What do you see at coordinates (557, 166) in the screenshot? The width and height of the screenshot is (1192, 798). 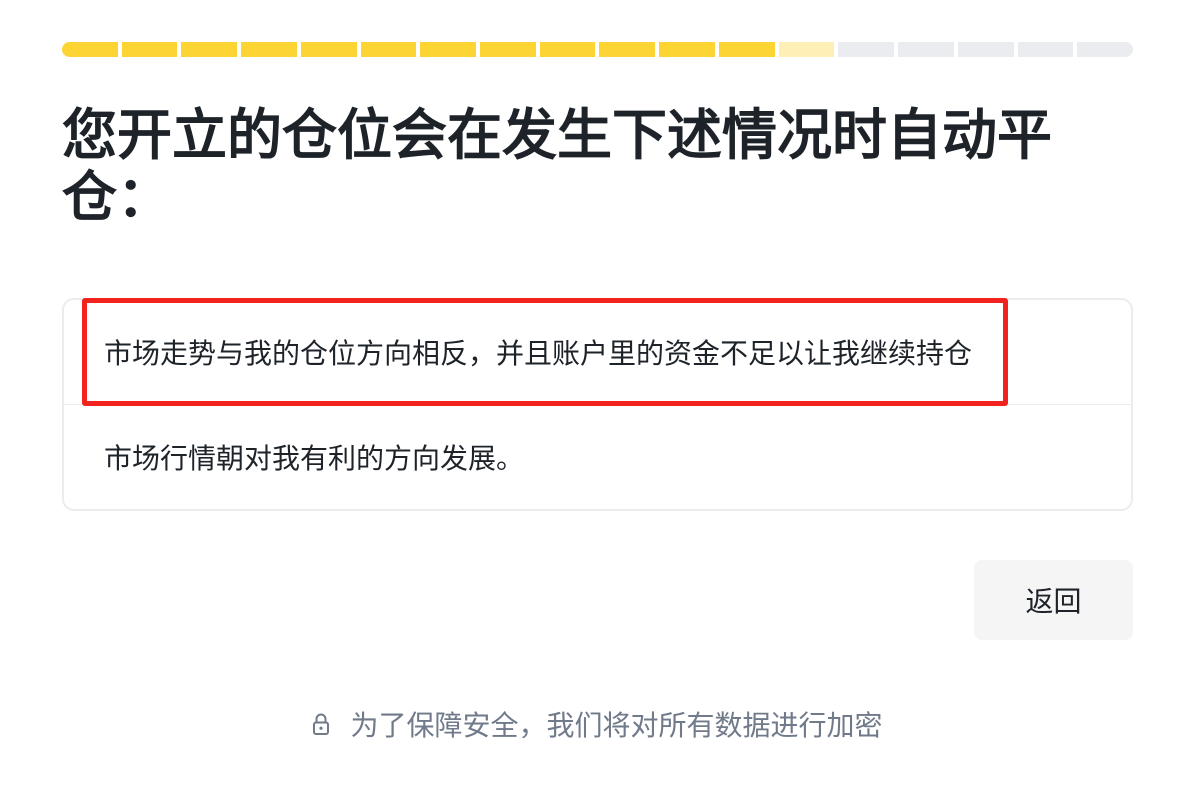 I see `page-title: 您开立的仓位会在发生下述情况时自动平仓：` at bounding box center [557, 166].